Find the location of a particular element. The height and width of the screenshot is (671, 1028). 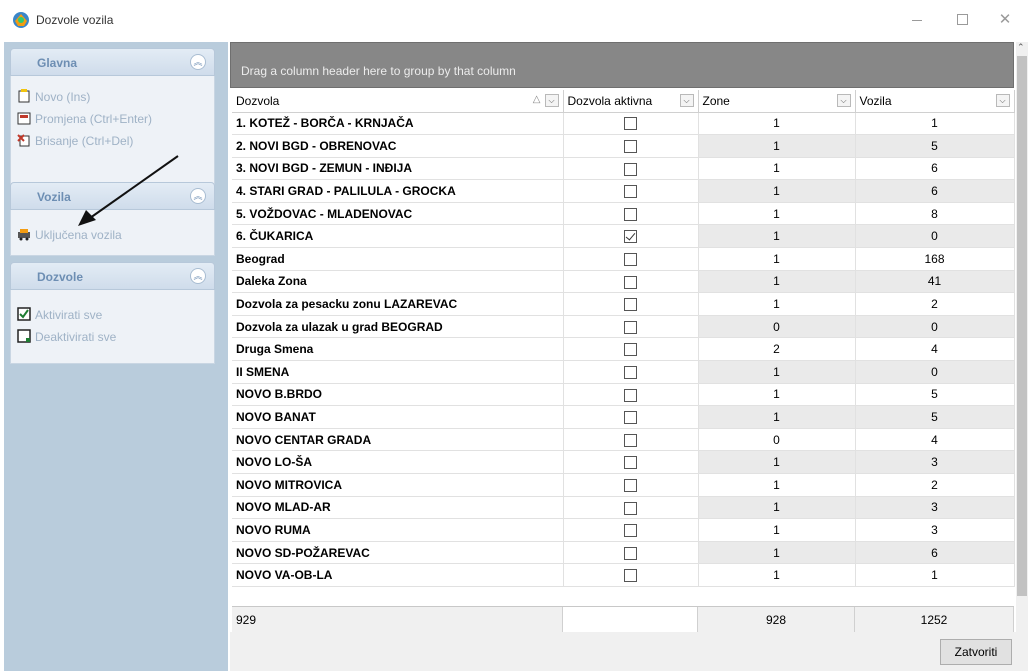

table-row: NOVO SD-POŽAREVAC 1 6 is located at coordinates (623, 553).